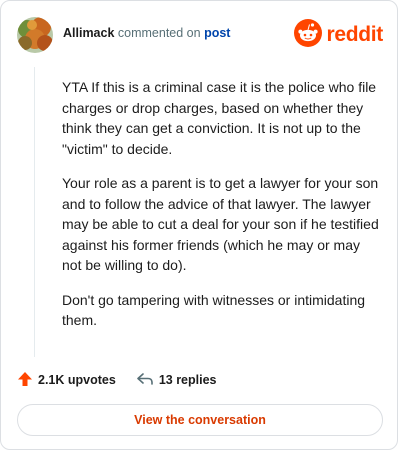 The width and height of the screenshot is (400, 452). What do you see at coordinates (187, 380) in the screenshot?
I see `replies-count: 13 replies` at bounding box center [187, 380].